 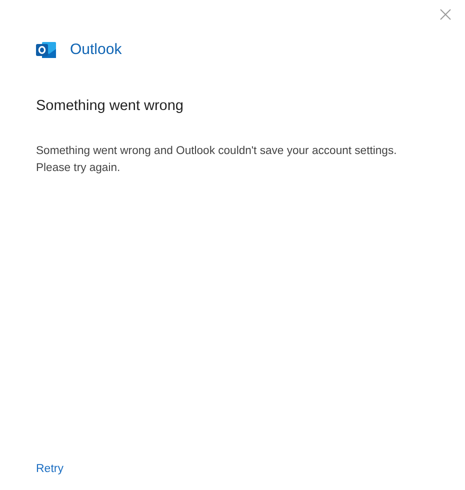 What do you see at coordinates (50, 469) in the screenshot?
I see `retry-link: Retry` at bounding box center [50, 469].